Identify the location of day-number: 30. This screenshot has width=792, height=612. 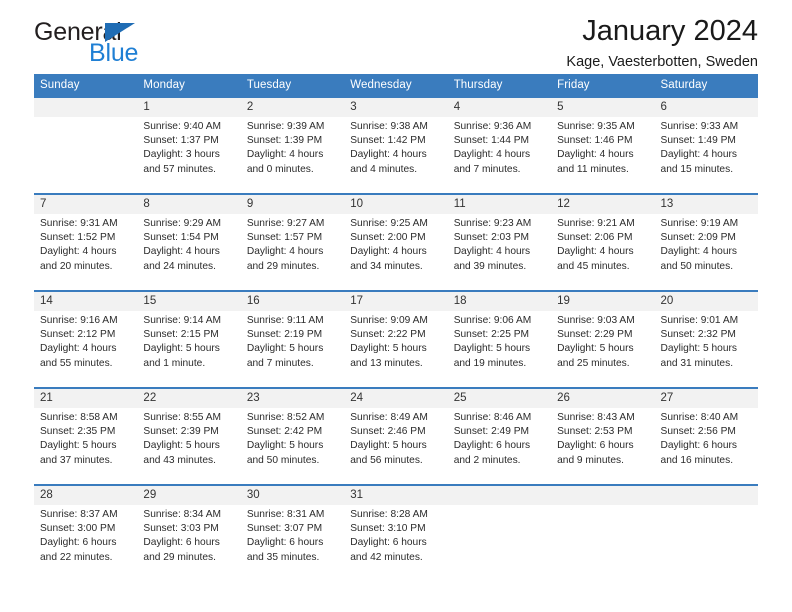
(292, 494).